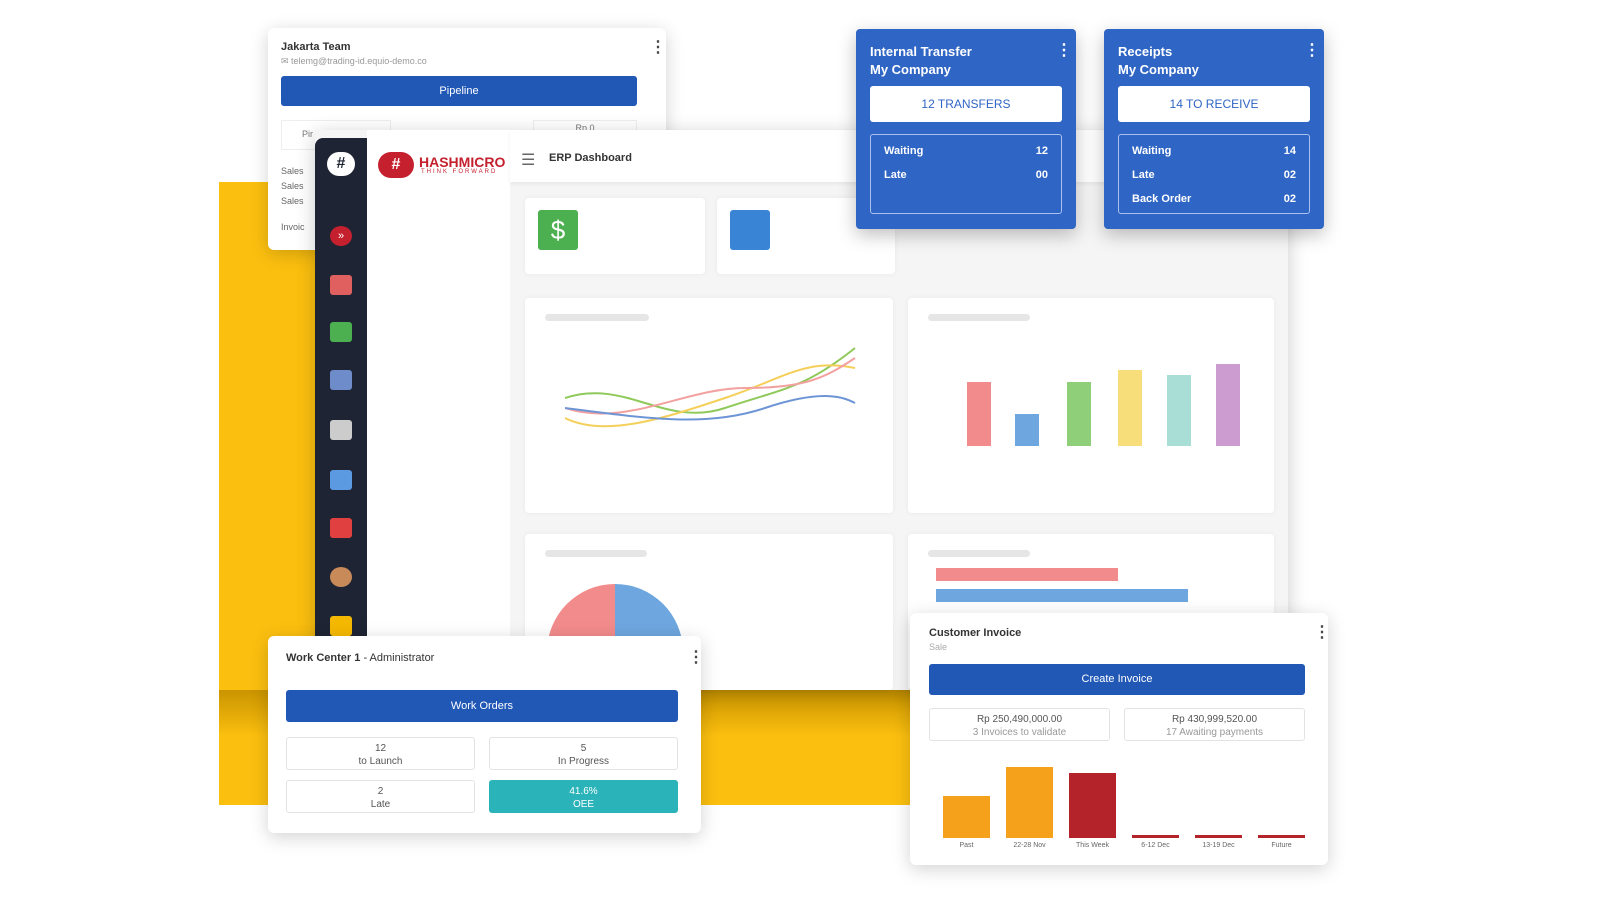  Describe the element at coordinates (341, 332) in the screenshot. I see `chart-icon` at that location.